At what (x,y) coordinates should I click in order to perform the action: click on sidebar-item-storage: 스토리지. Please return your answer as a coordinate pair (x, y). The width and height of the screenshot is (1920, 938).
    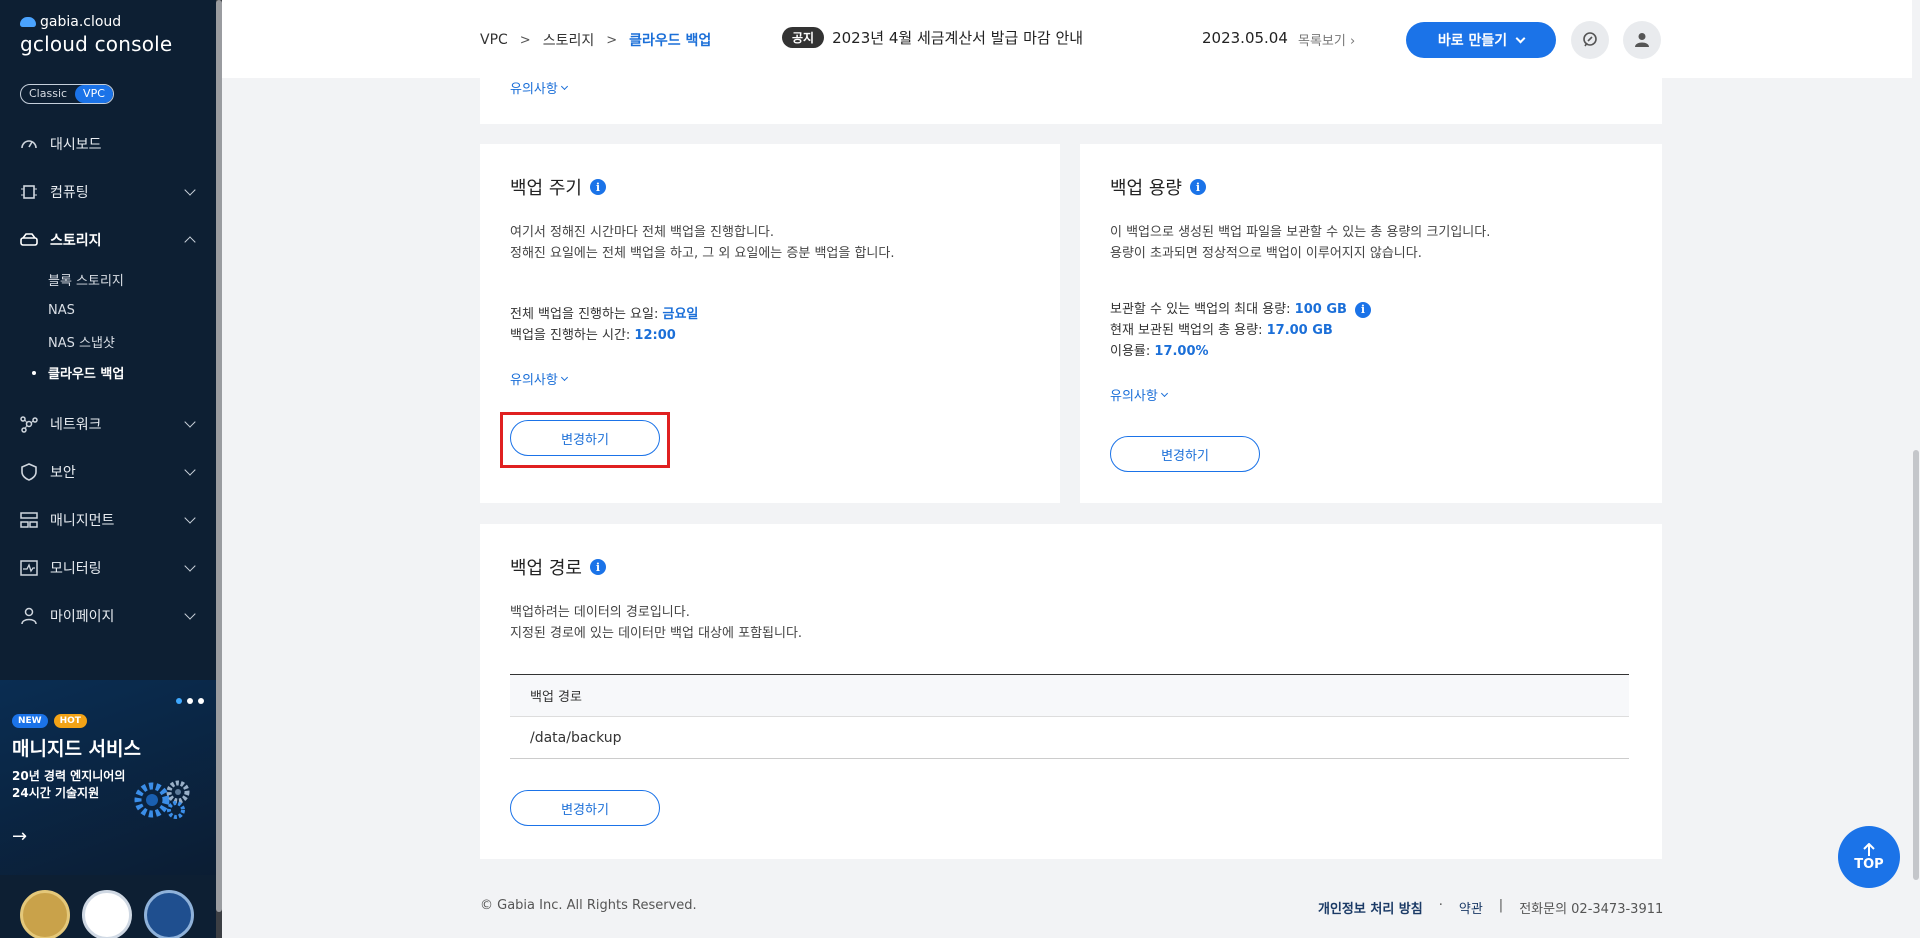
    Looking at the image, I should click on (108, 240).